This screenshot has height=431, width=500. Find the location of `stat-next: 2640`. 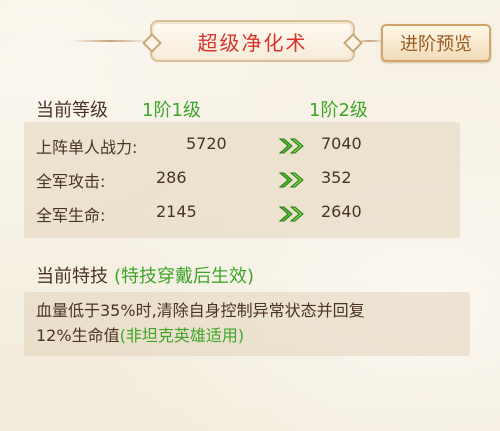

stat-next: 2640 is located at coordinates (341, 211).